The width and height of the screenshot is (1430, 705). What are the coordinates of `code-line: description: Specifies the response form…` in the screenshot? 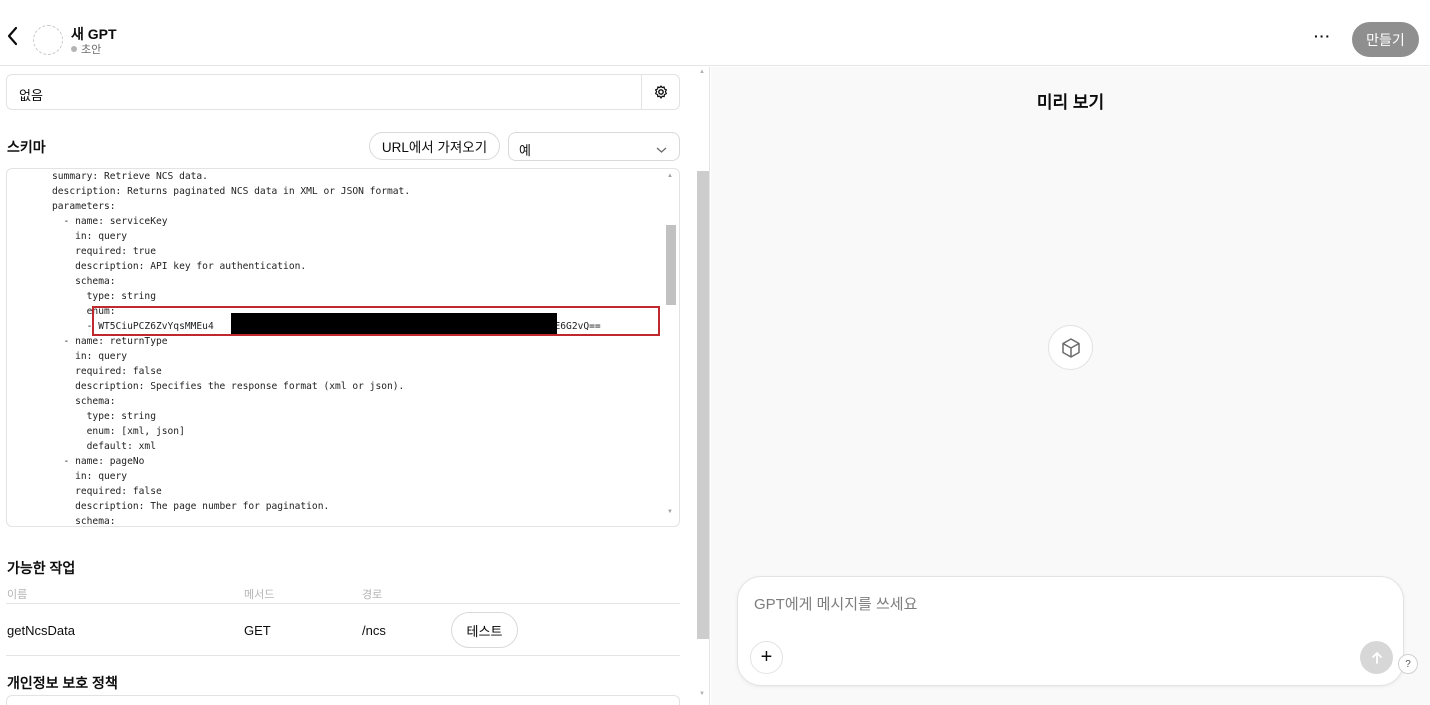 It's located at (228, 386).